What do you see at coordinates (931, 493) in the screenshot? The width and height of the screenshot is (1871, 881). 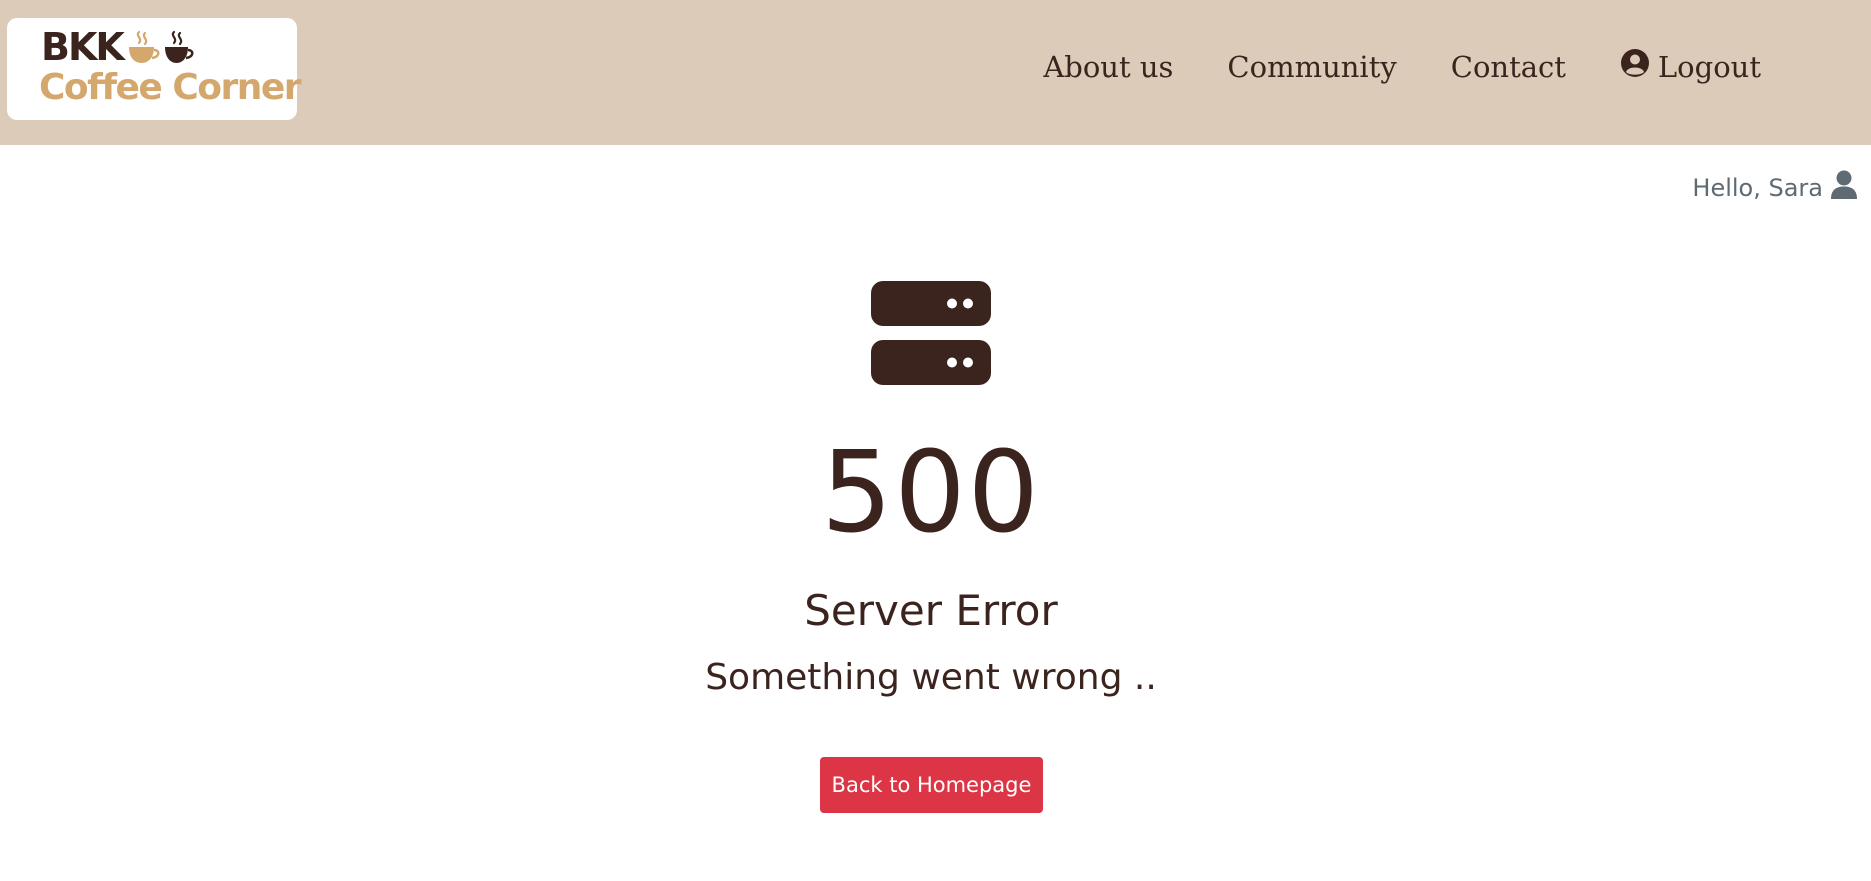 I see `error-code: 500` at bounding box center [931, 493].